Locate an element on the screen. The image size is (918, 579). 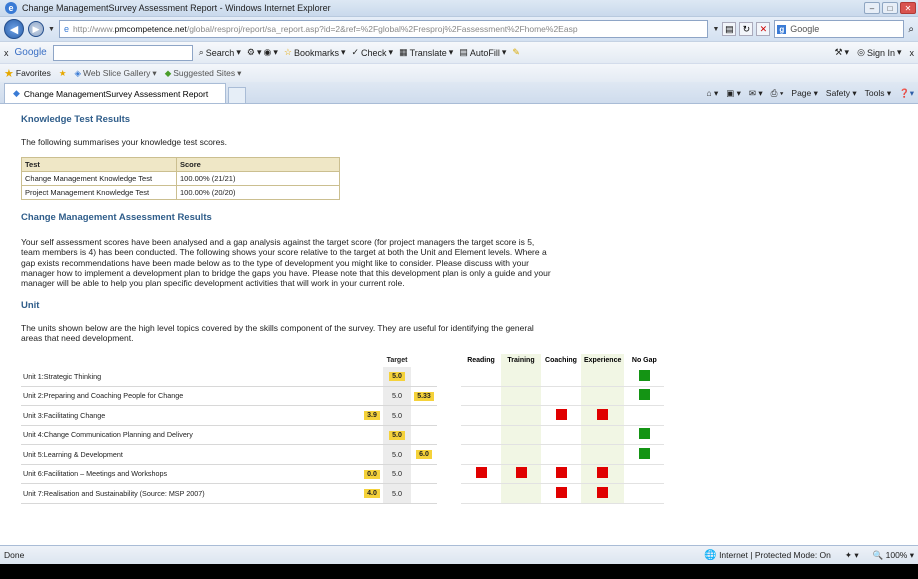
help-icon: ❓▾ is located at coordinates (906, 93).